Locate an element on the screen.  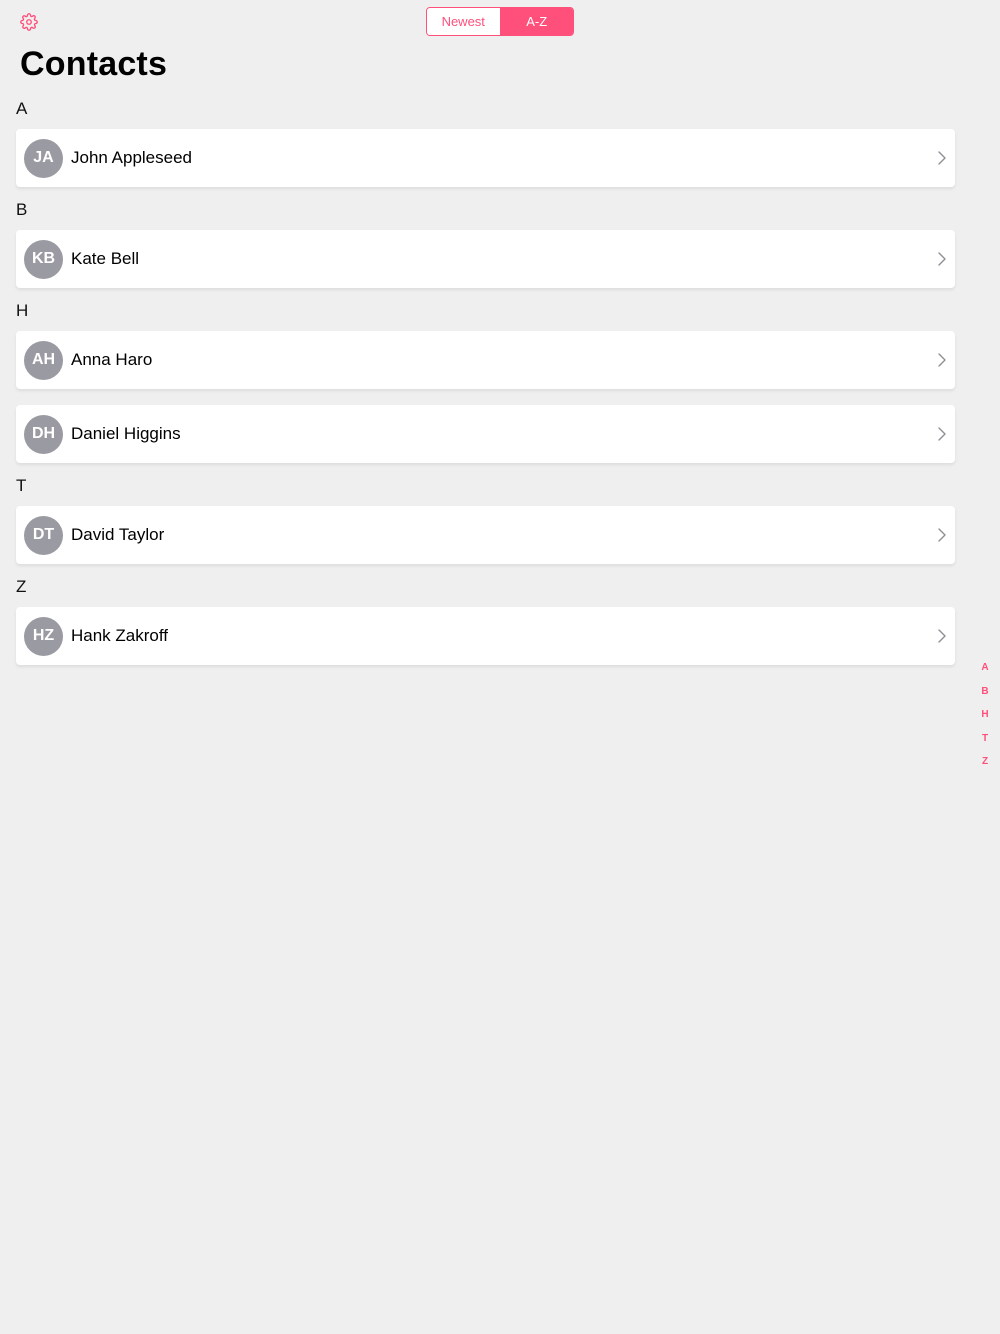
index-letter-h: H is located at coordinates (985, 715).